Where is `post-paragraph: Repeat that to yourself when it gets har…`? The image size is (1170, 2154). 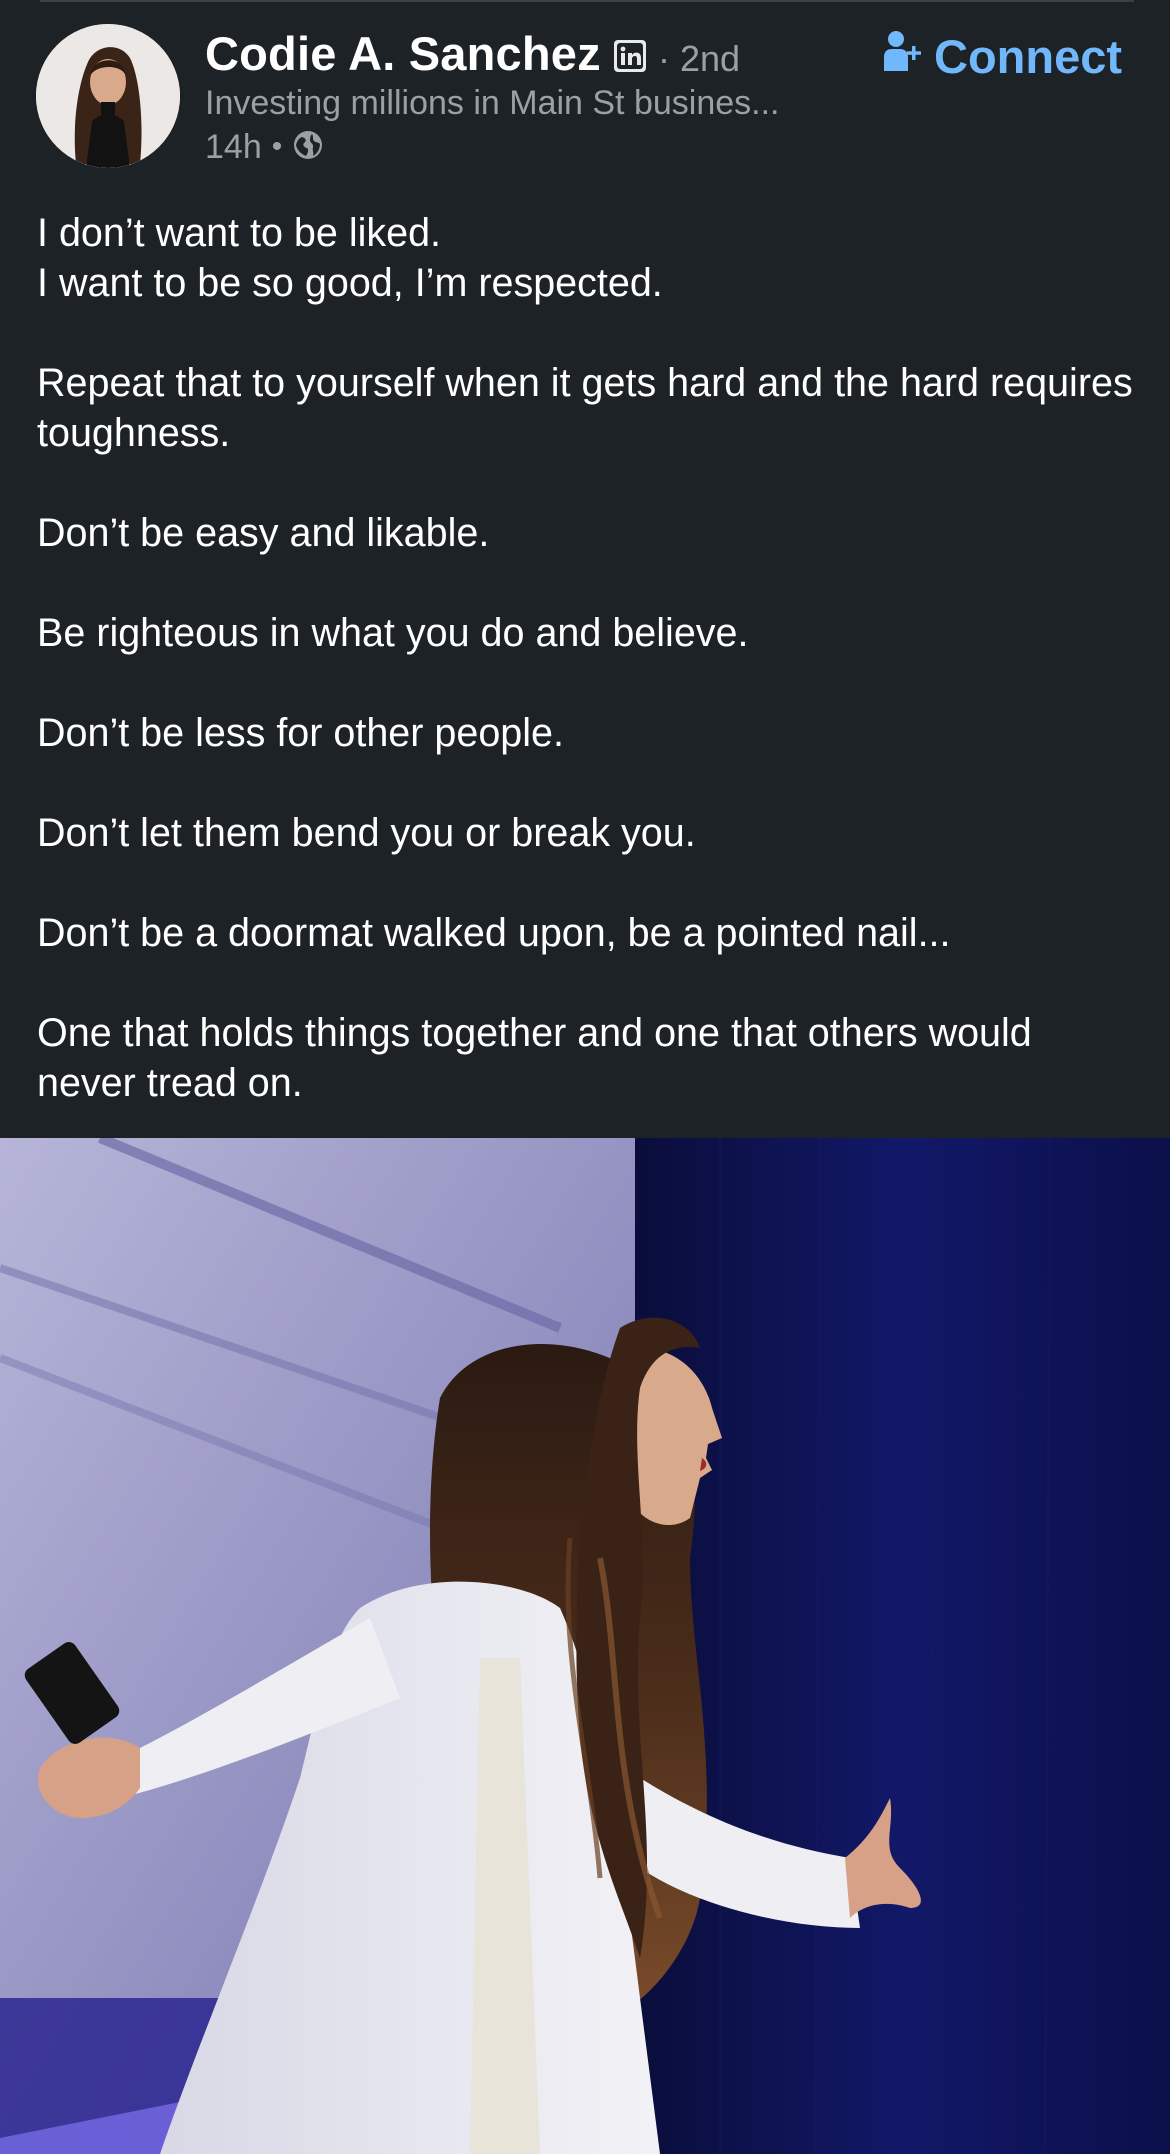
post-paragraph: Repeat that to yourself when it gets har… is located at coordinates (585, 408).